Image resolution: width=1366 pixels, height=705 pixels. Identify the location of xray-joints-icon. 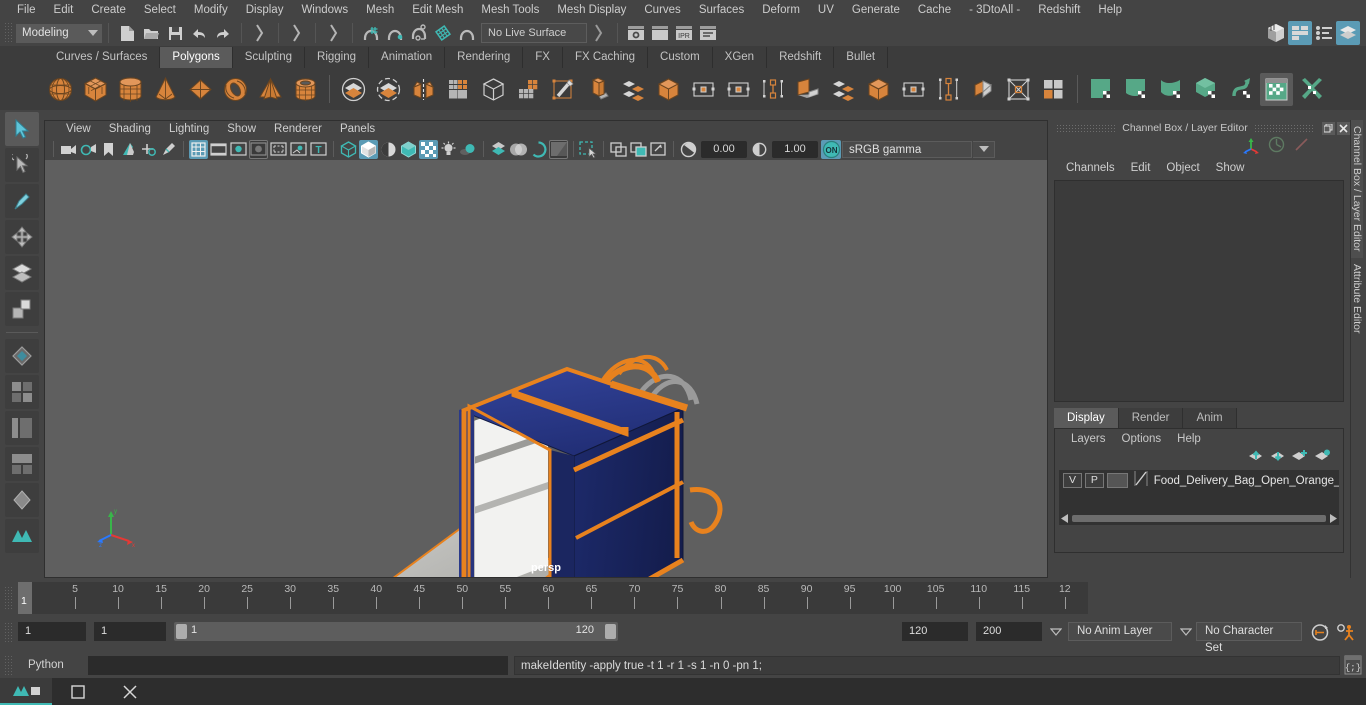
(638, 149).